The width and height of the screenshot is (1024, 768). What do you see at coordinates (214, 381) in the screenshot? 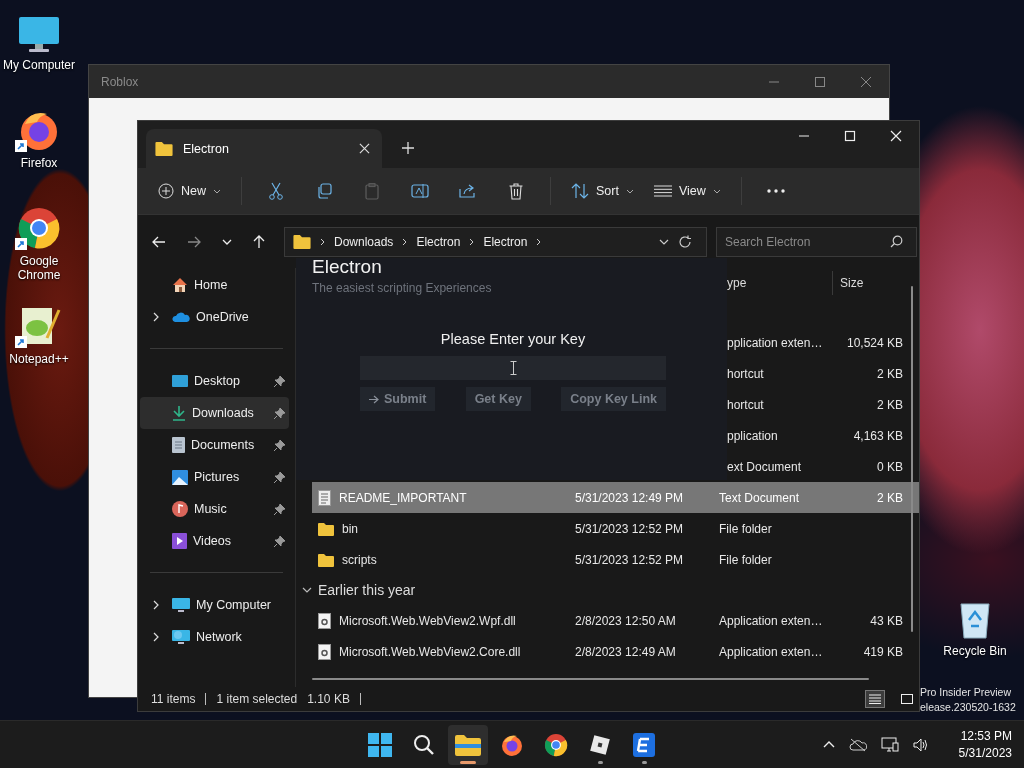
I see `sidebar-item: Desktop` at bounding box center [214, 381].